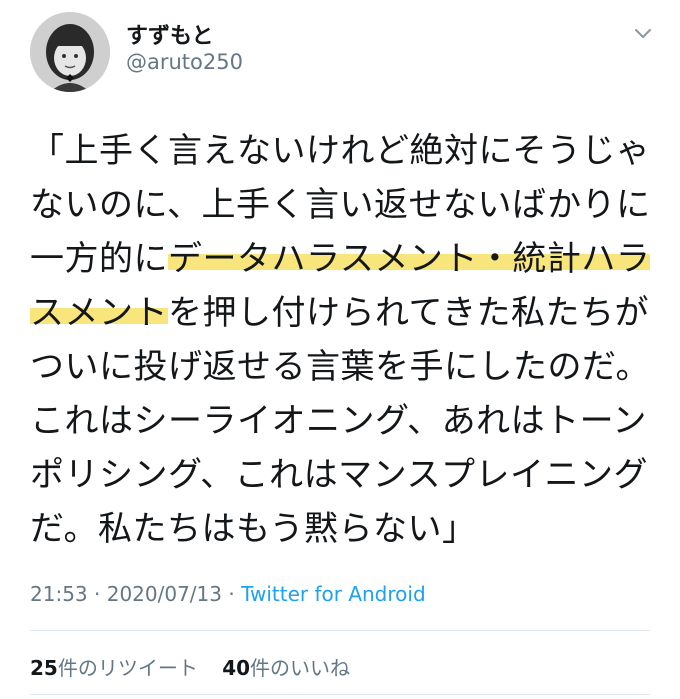 This screenshot has height=699, width=680. I want to click on user-avatar-icon, so click(70, 52).